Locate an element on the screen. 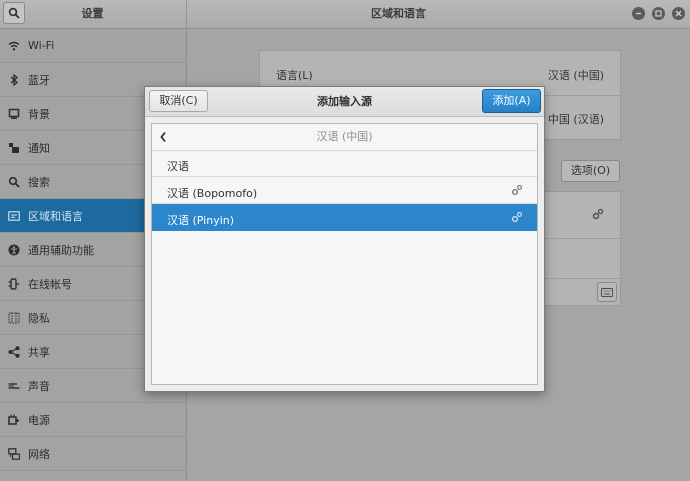 Image resolution: width=690 pixels, height=481 pixels. header-bar: 设置 区域和语言 is located at coordinates (345, 14).